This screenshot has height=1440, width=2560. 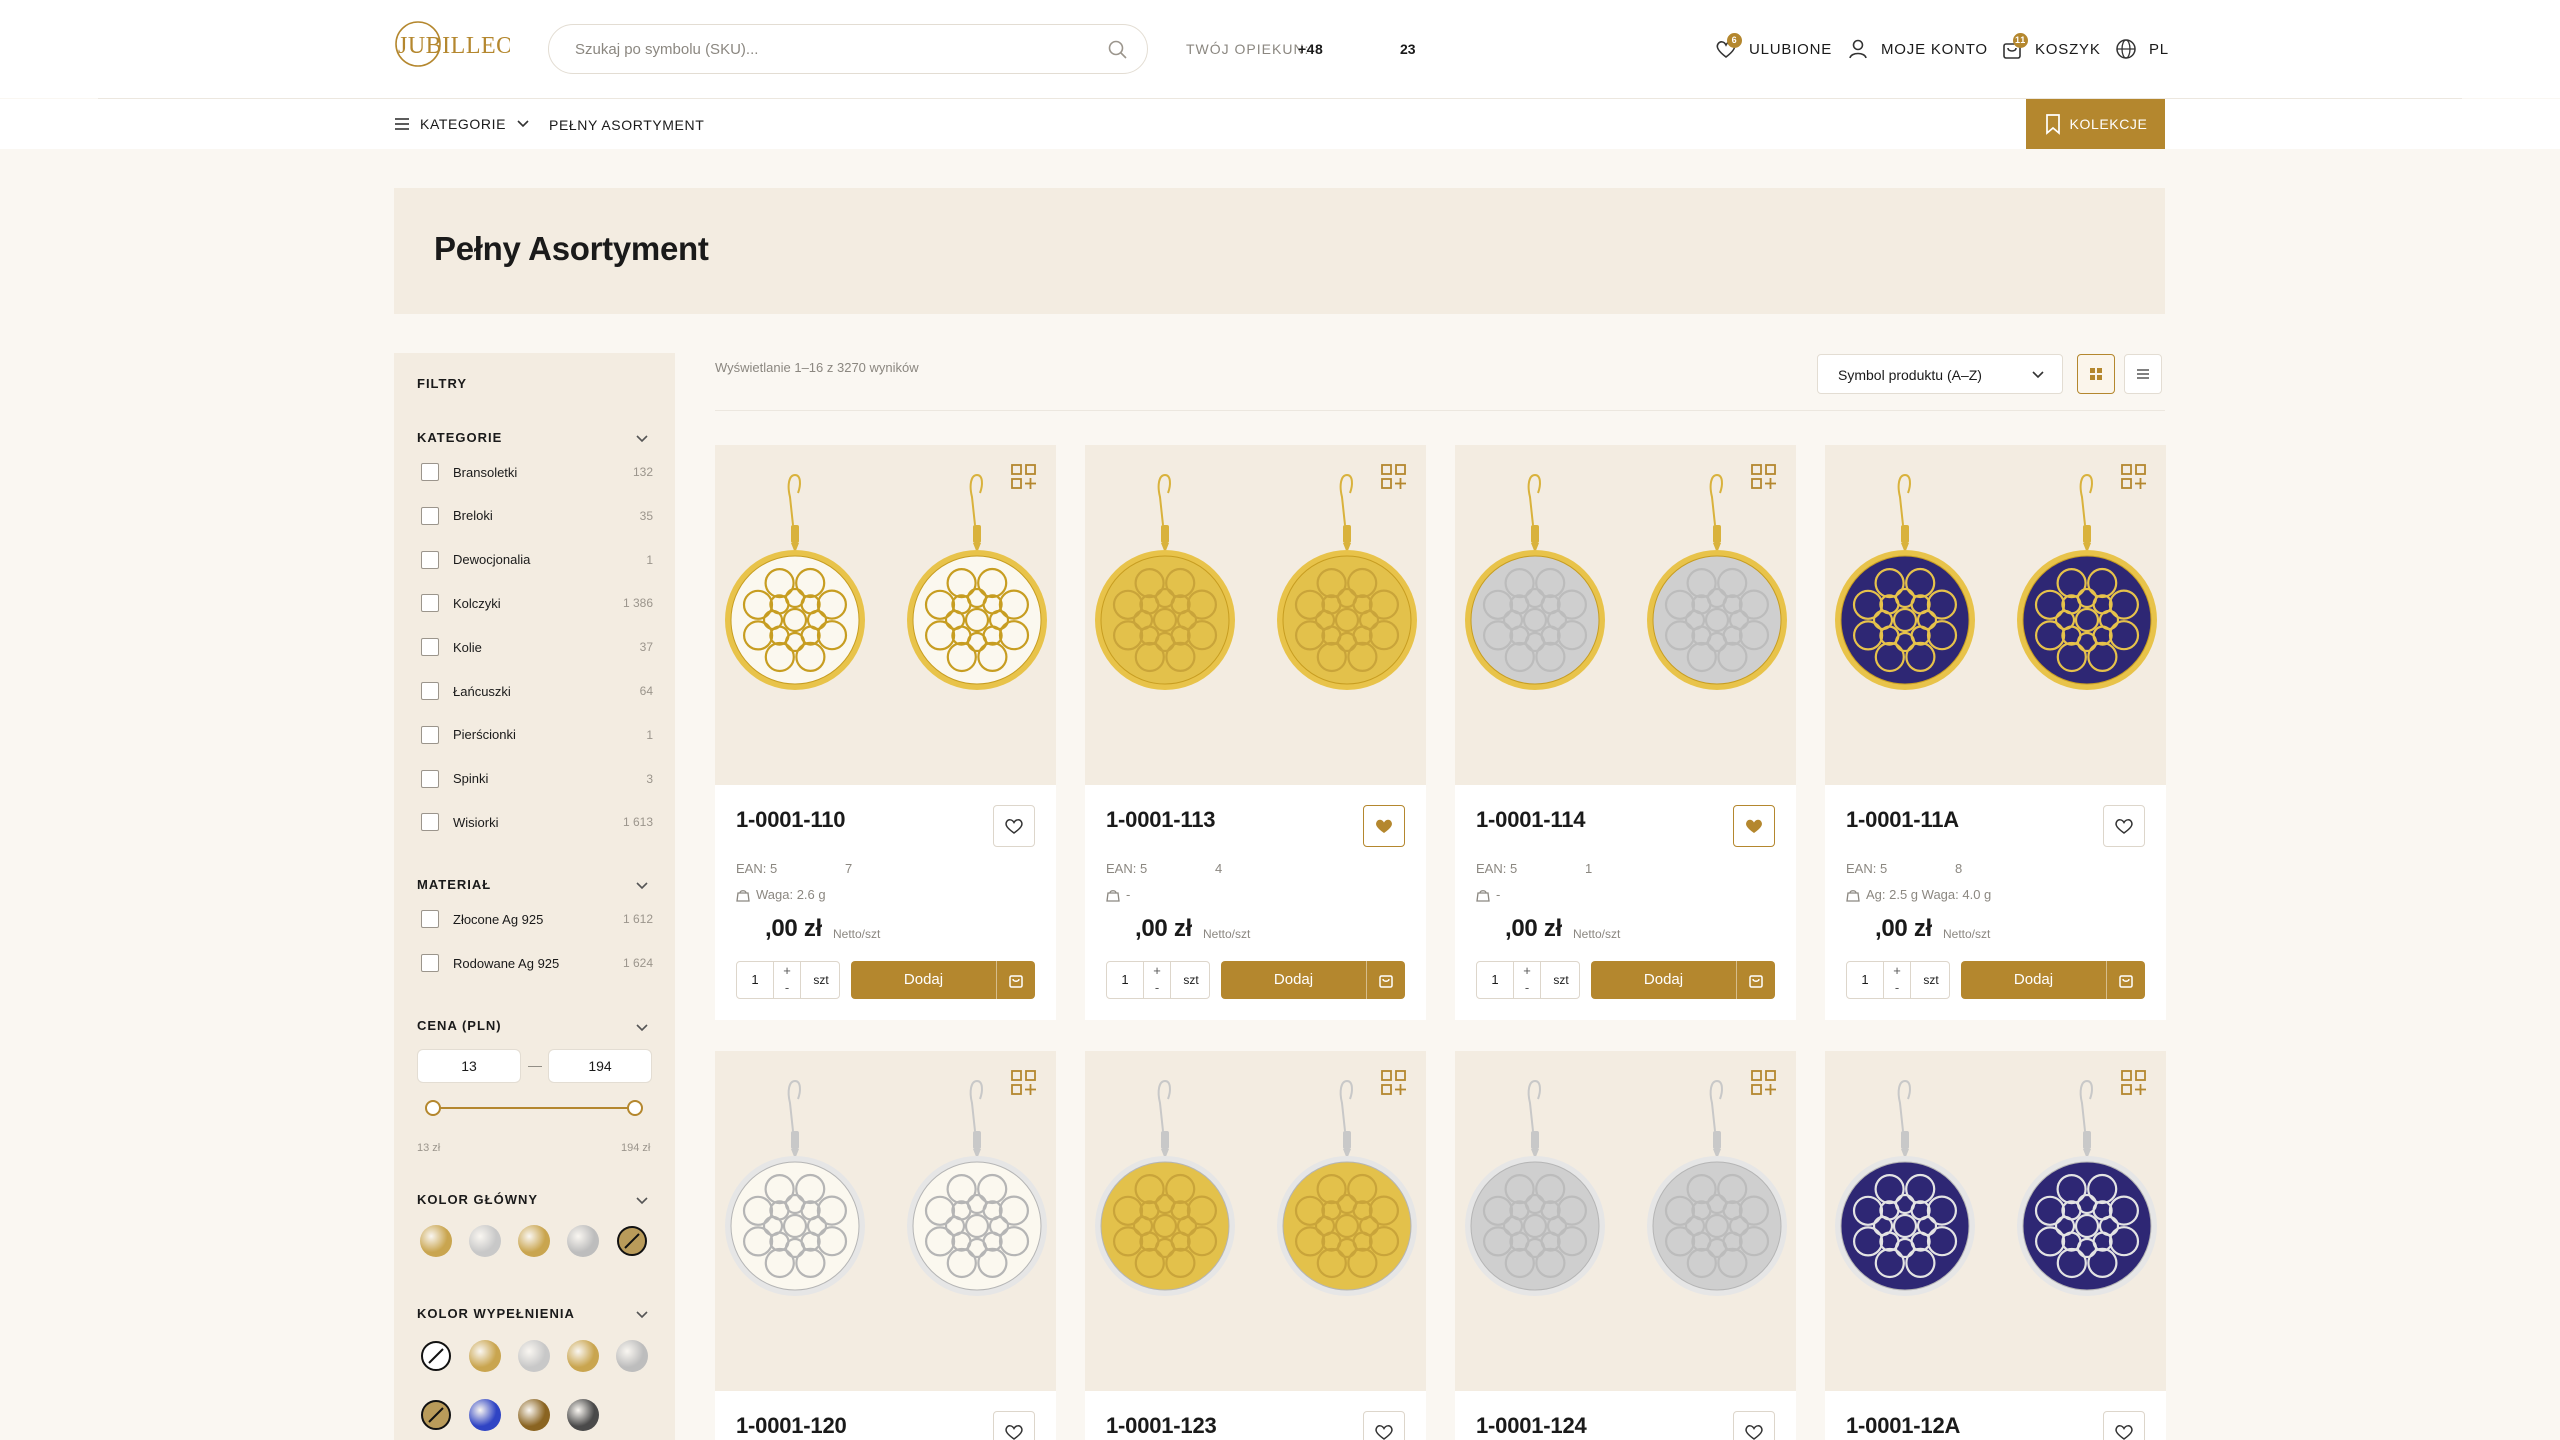 I want to click on price-slider-min-handle, so click(x=433, y=1108).